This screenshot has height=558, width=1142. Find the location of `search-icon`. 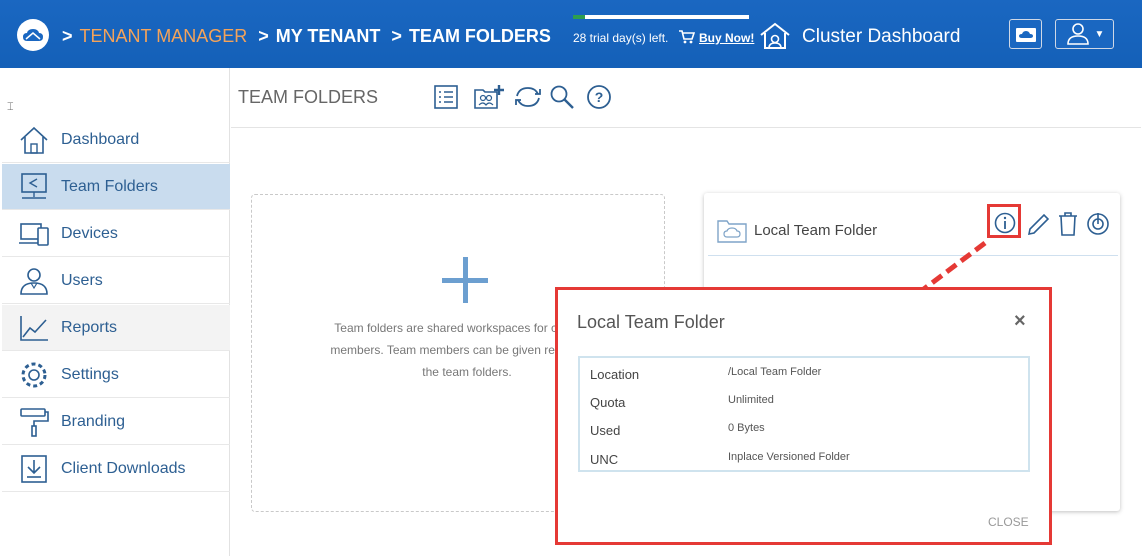

search-icon is located at coordinates (562, 97).